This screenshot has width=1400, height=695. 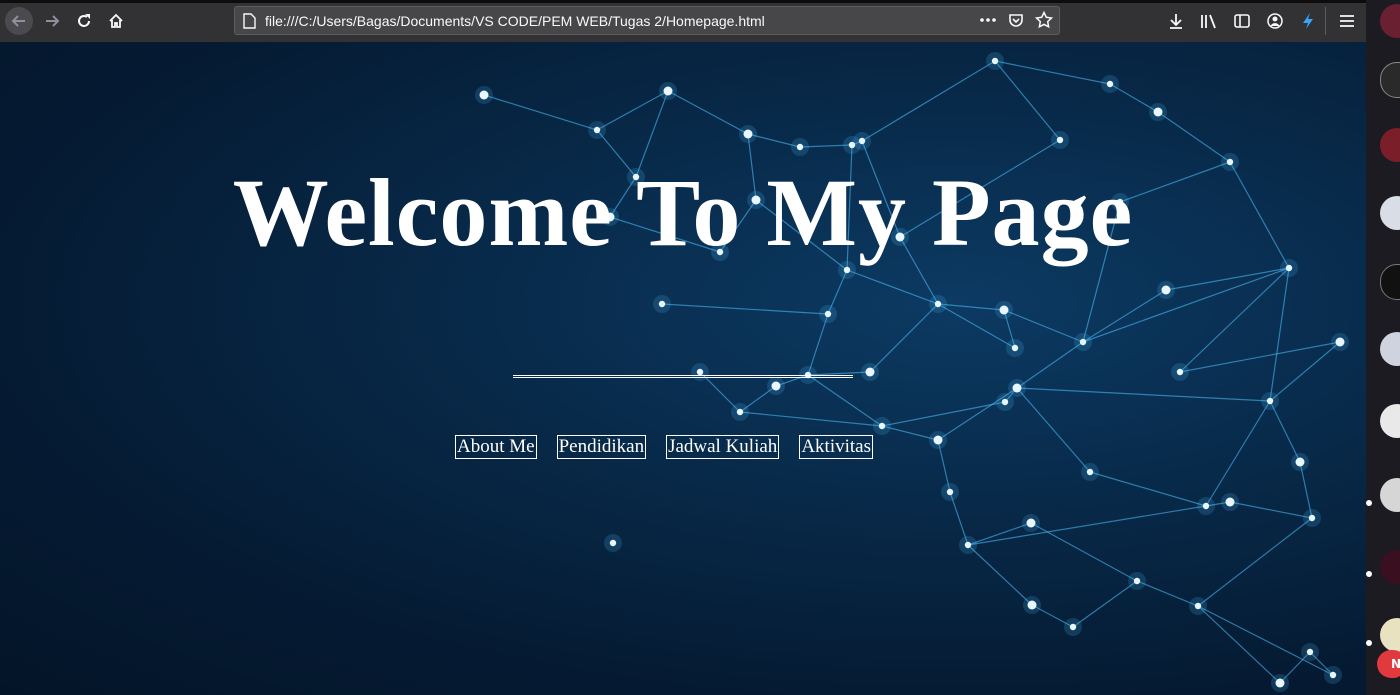 I want to click on reload-button, so click(x=84, y=21).